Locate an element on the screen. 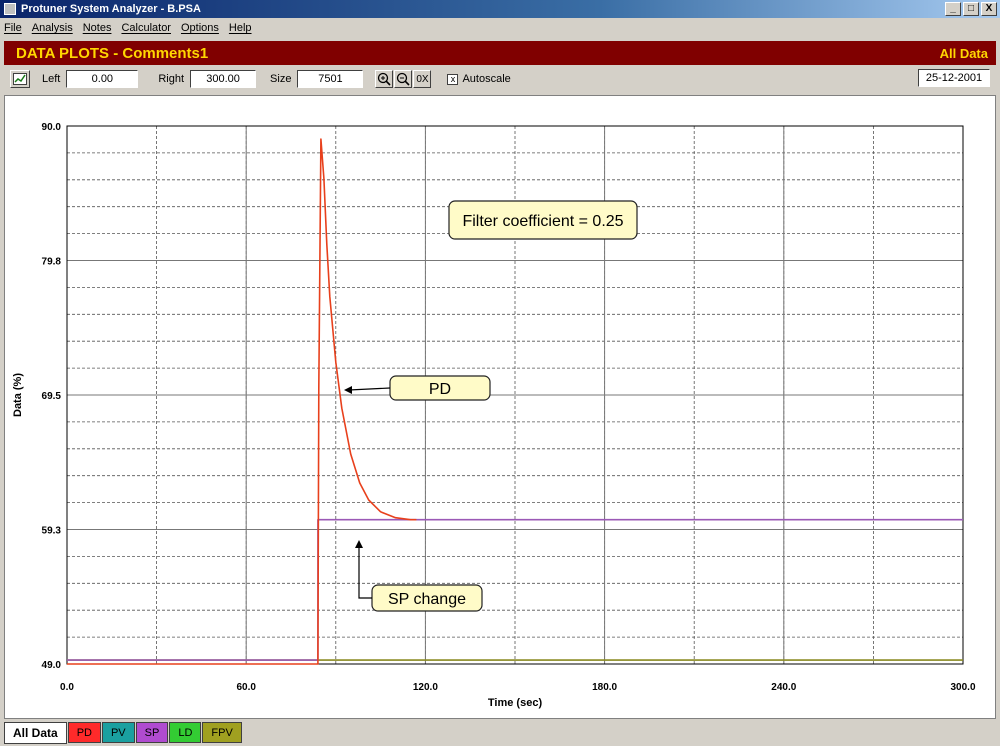  title-bar: Protuner System Analyzer - B.PSA _ □ X is located at coordinates (500, 9).